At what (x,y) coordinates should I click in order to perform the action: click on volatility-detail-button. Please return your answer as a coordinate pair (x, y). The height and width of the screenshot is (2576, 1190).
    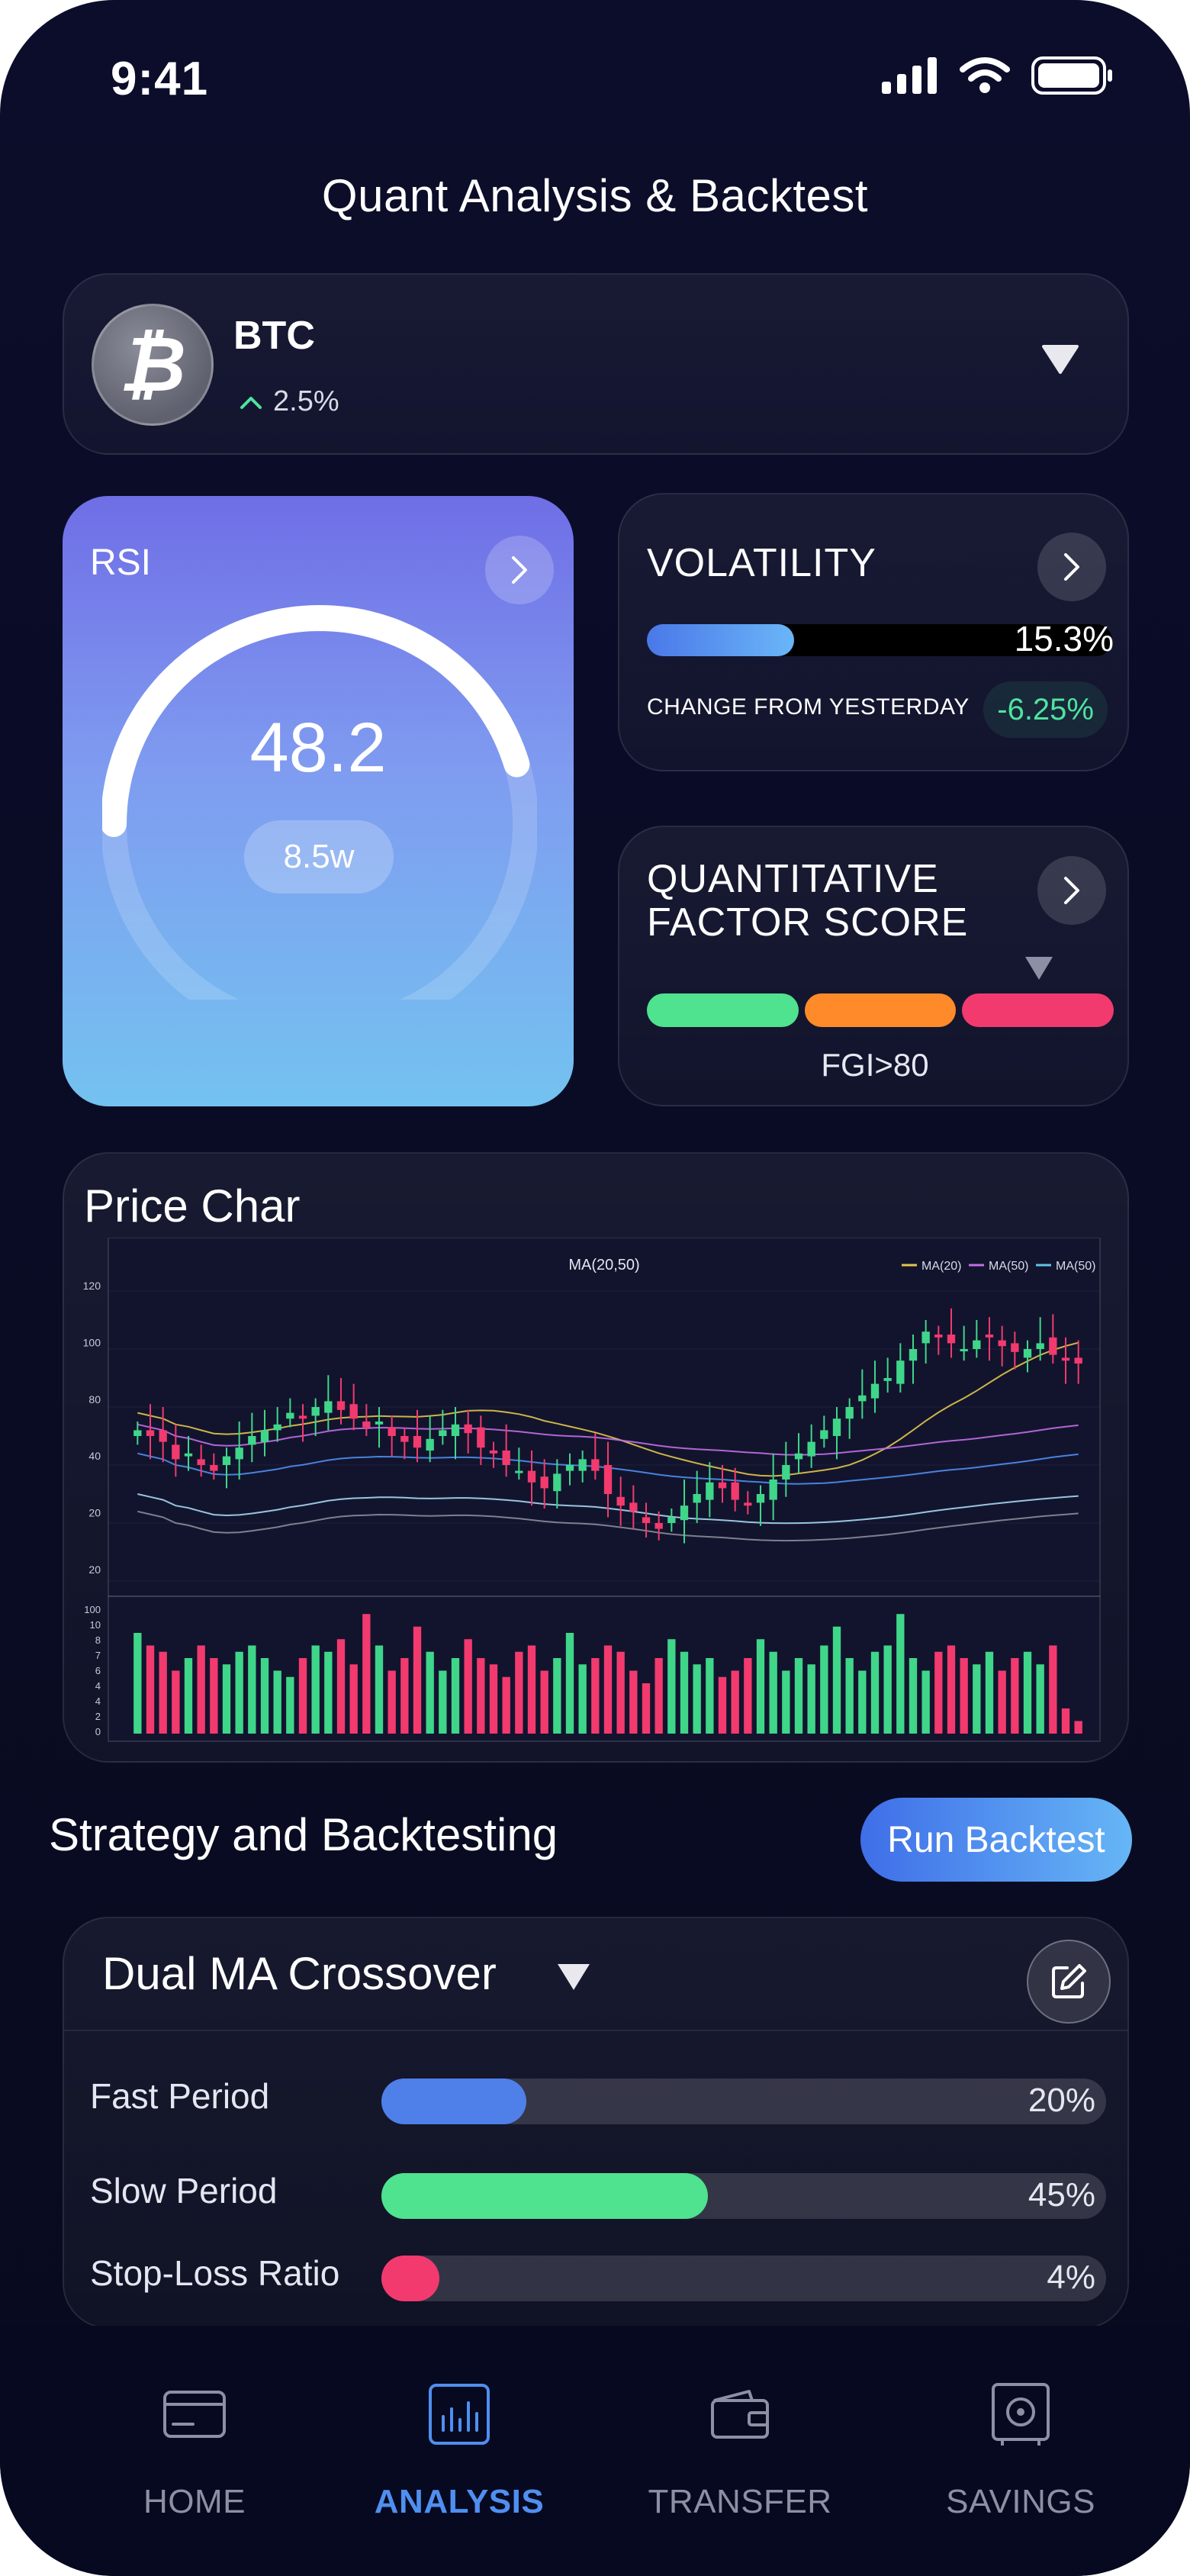
    Looking at the image, I should click on (1071, 567).